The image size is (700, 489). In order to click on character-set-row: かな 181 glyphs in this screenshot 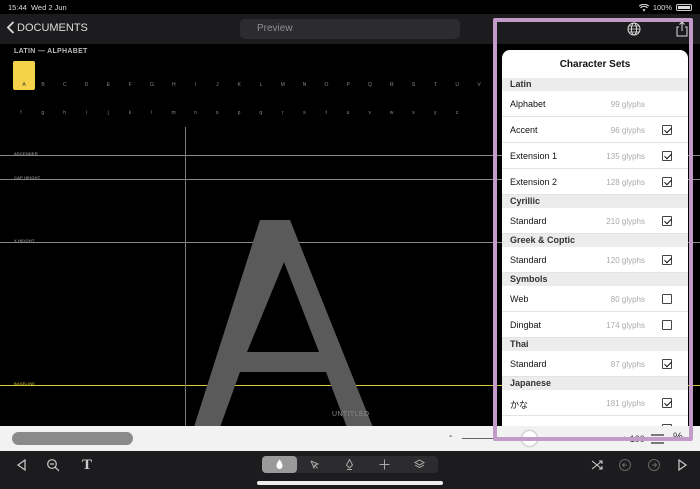, I will do `click(595, 403)`.